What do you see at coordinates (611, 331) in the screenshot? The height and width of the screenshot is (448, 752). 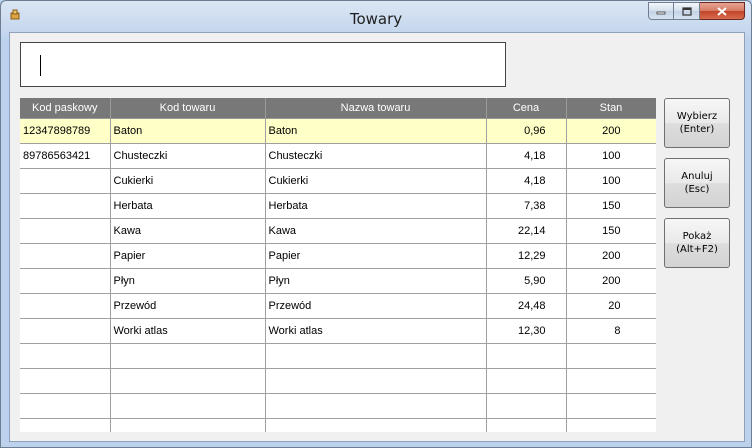 I see `stock-cell: 8` at bounding box center [611, 331].